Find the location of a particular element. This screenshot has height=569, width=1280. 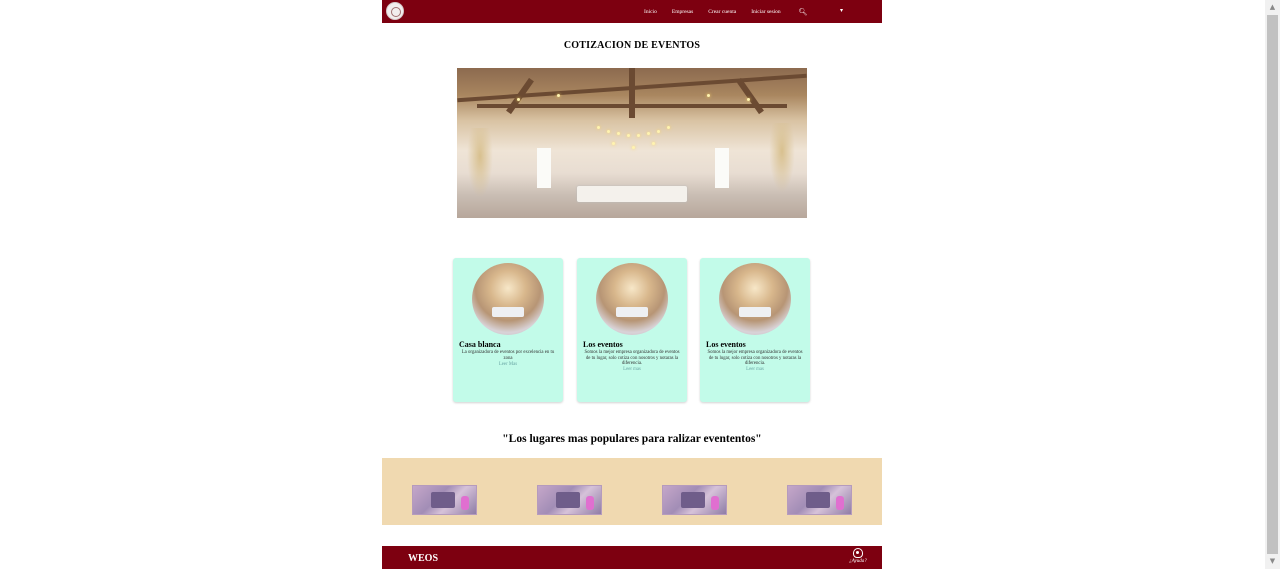

scroll-up-arrow-icon: ▲ is located at coordinates (1272, 7).